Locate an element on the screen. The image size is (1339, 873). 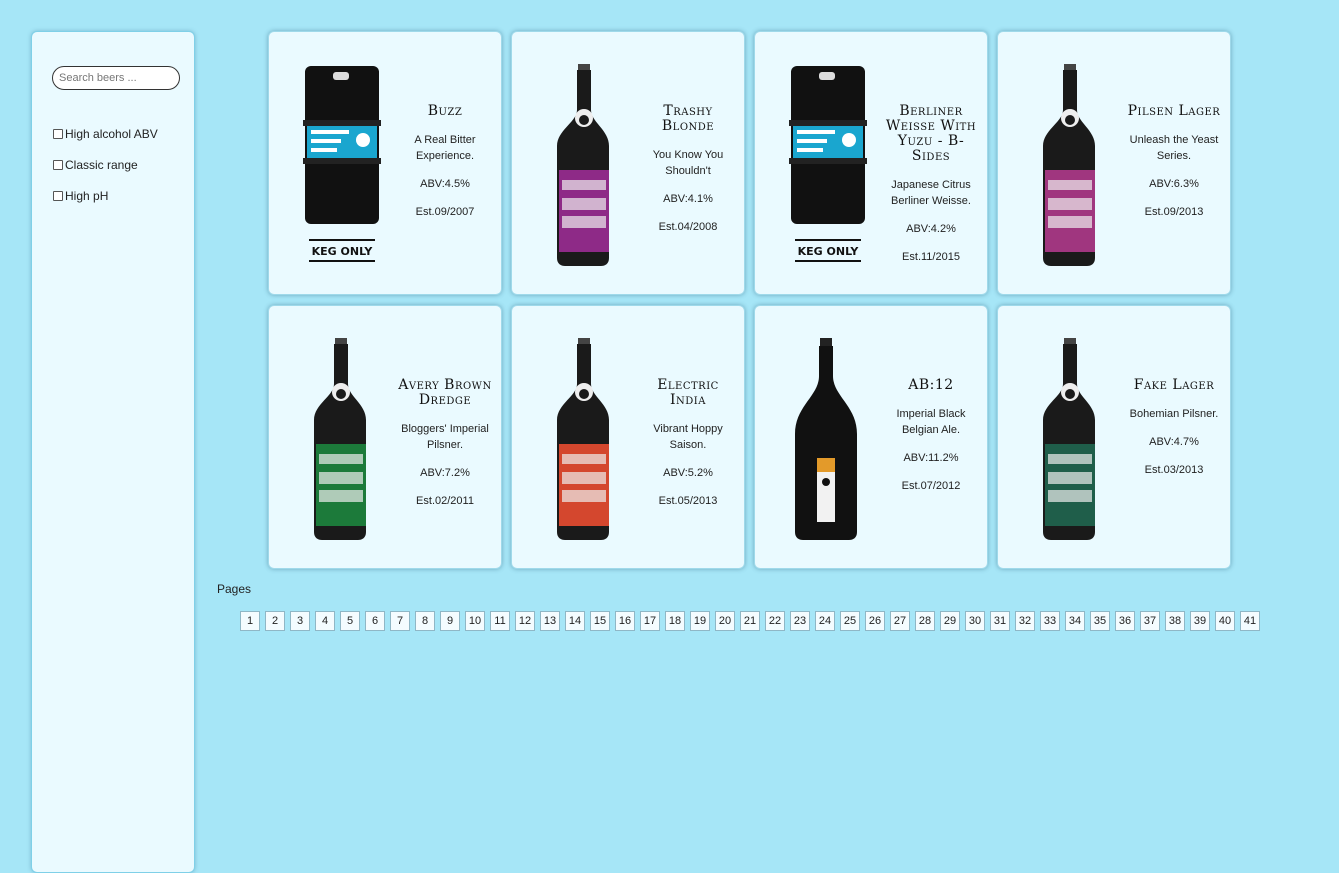
page-button: 25 is located at coordinates (850, 621).